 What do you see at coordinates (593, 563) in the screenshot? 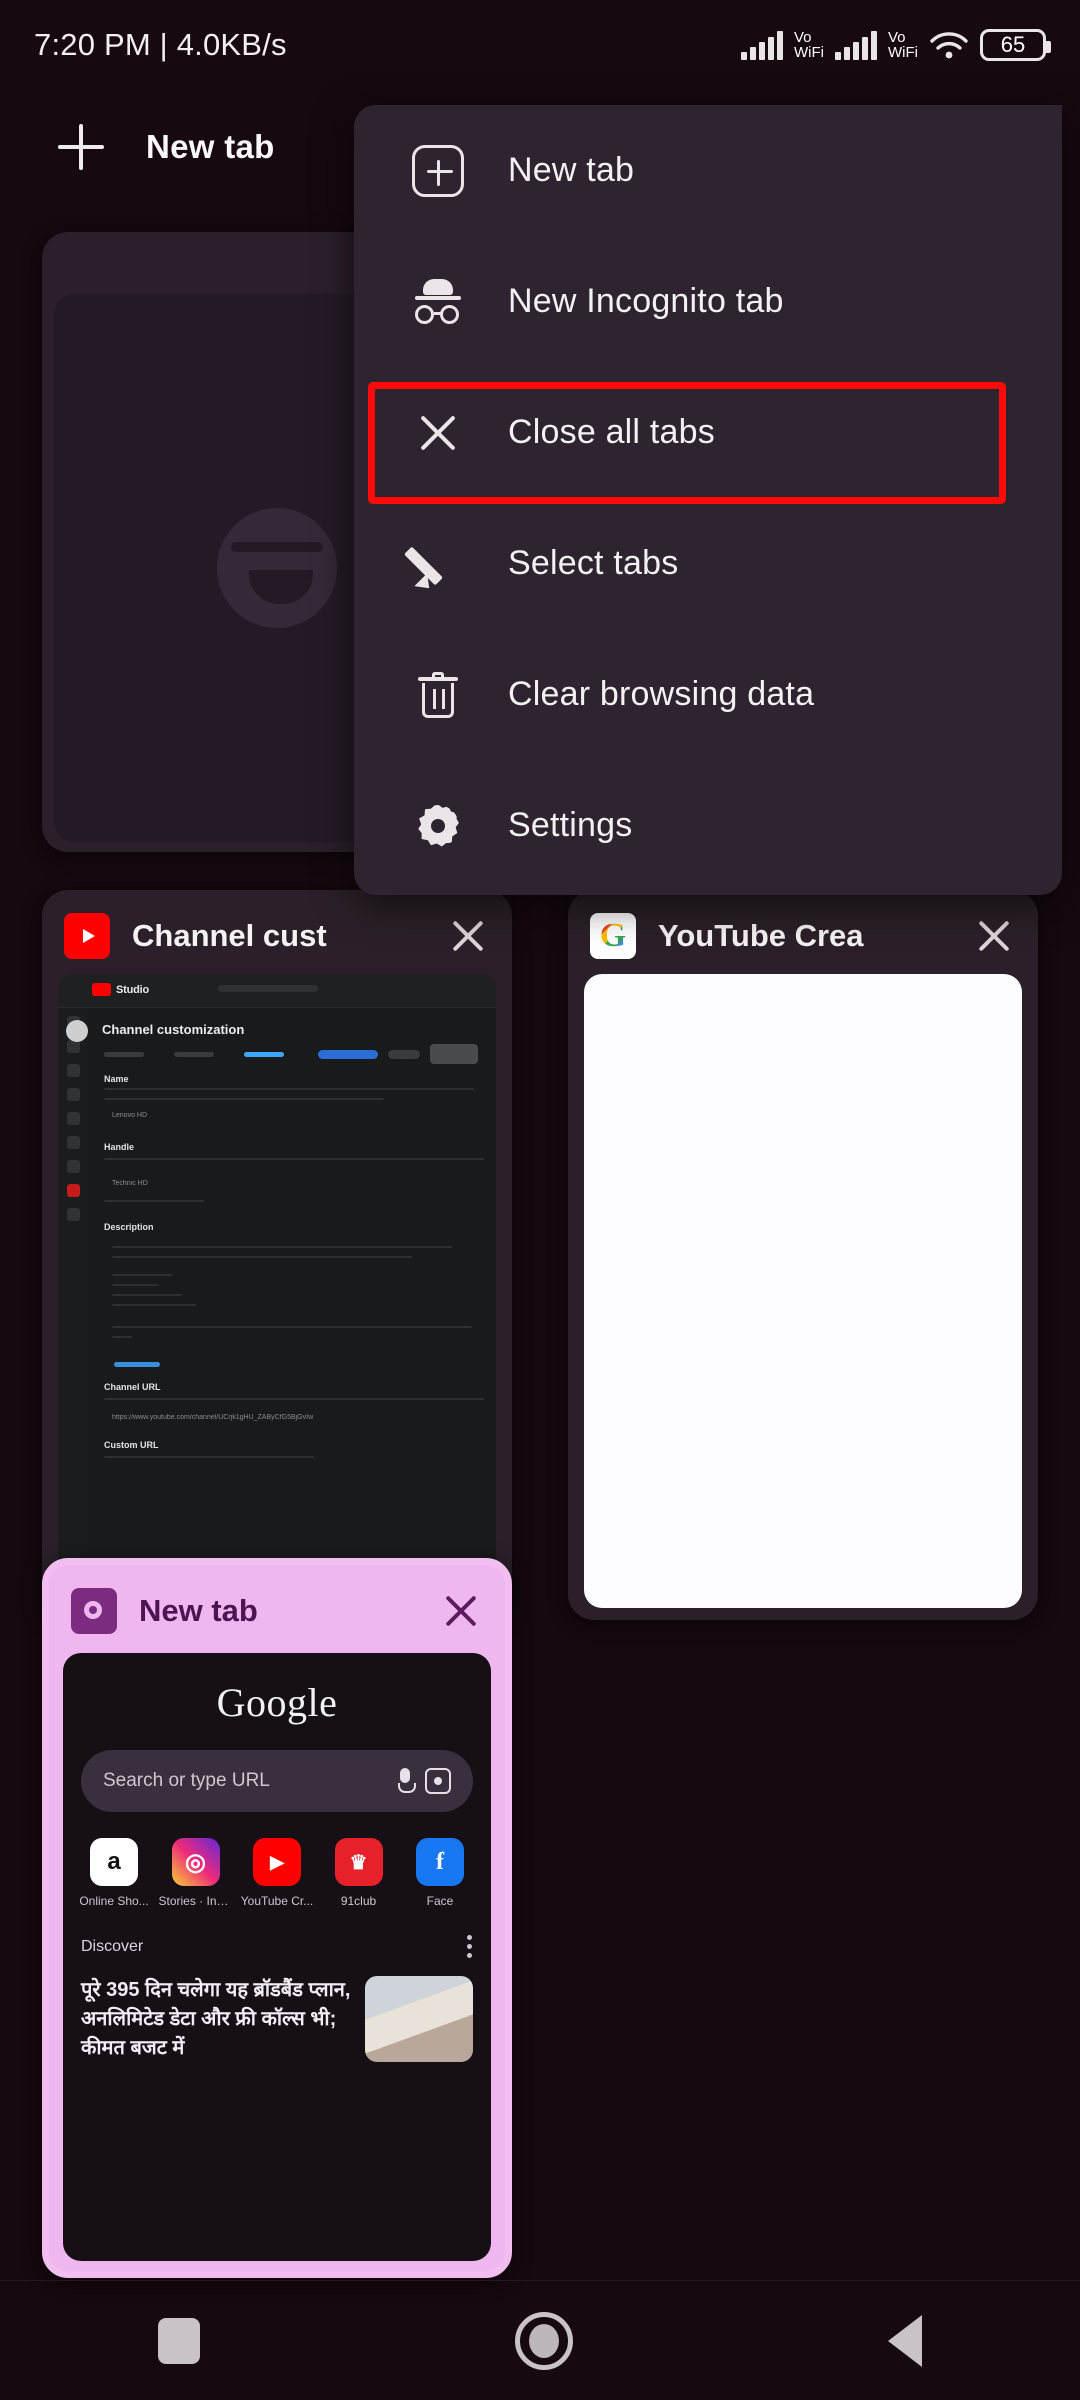
I see `menu-item-label: Select tabs` at bounding box center [593, 563].